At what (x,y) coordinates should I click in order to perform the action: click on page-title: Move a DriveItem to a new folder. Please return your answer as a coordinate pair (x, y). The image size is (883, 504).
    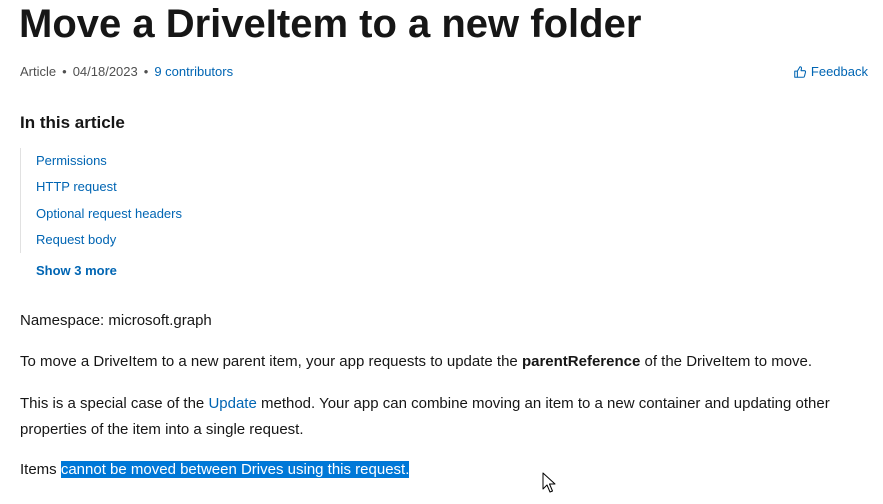
    Looking at the image, I should click on (330, 24).